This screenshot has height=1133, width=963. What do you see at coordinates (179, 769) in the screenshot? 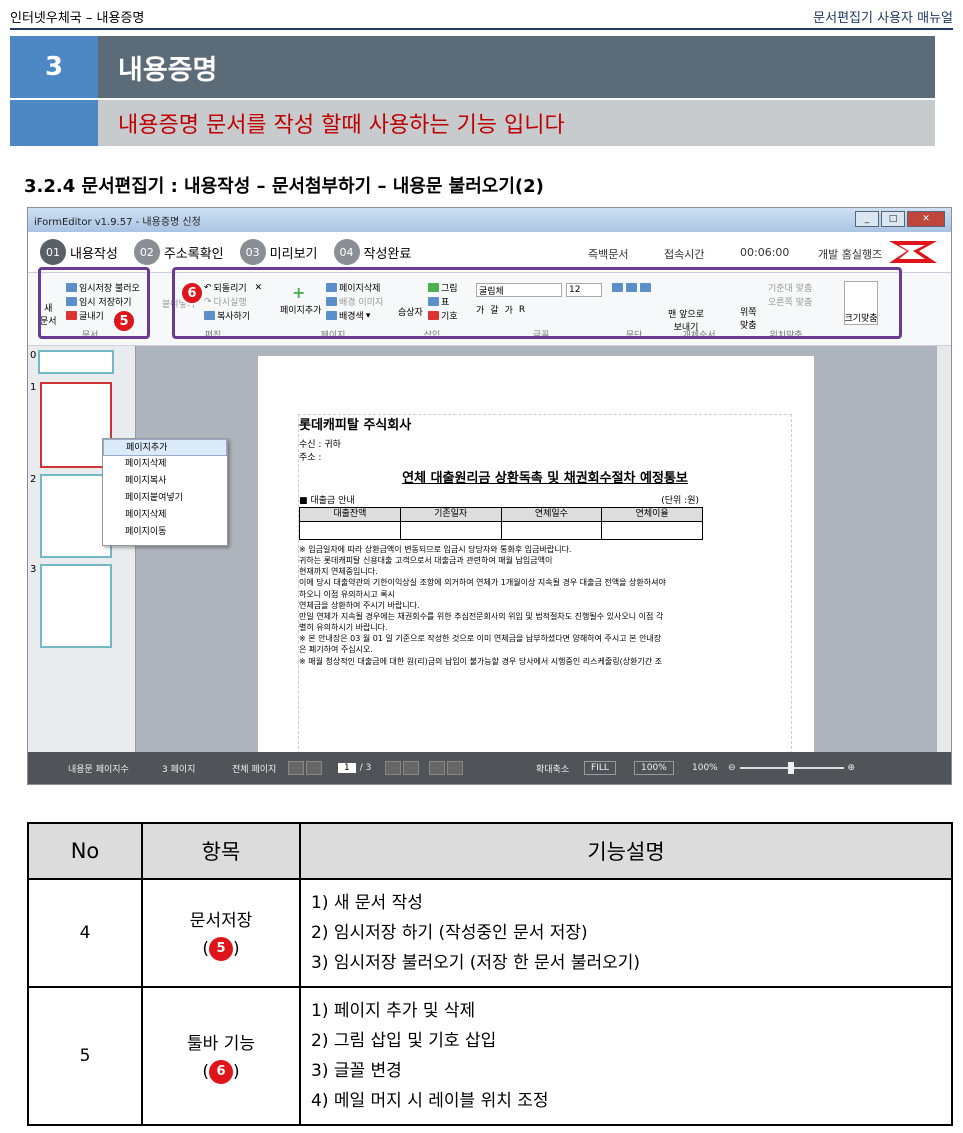
I see `page-count: 3 페이지` at bounding box center [179, 769].